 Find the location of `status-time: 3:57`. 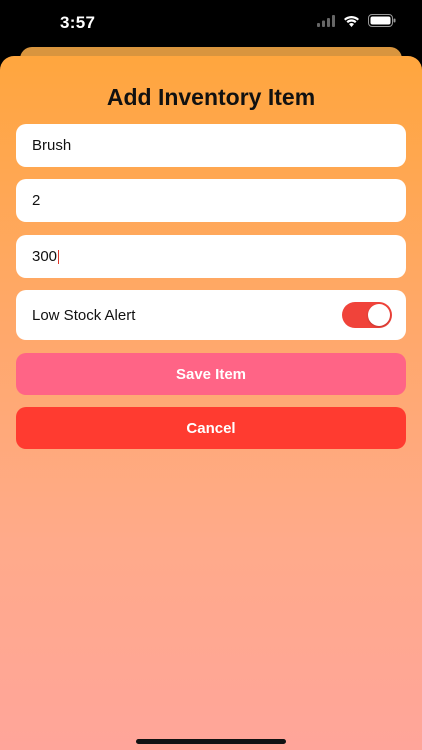

status-time: 3:57 is located at coordinates (78, 22).